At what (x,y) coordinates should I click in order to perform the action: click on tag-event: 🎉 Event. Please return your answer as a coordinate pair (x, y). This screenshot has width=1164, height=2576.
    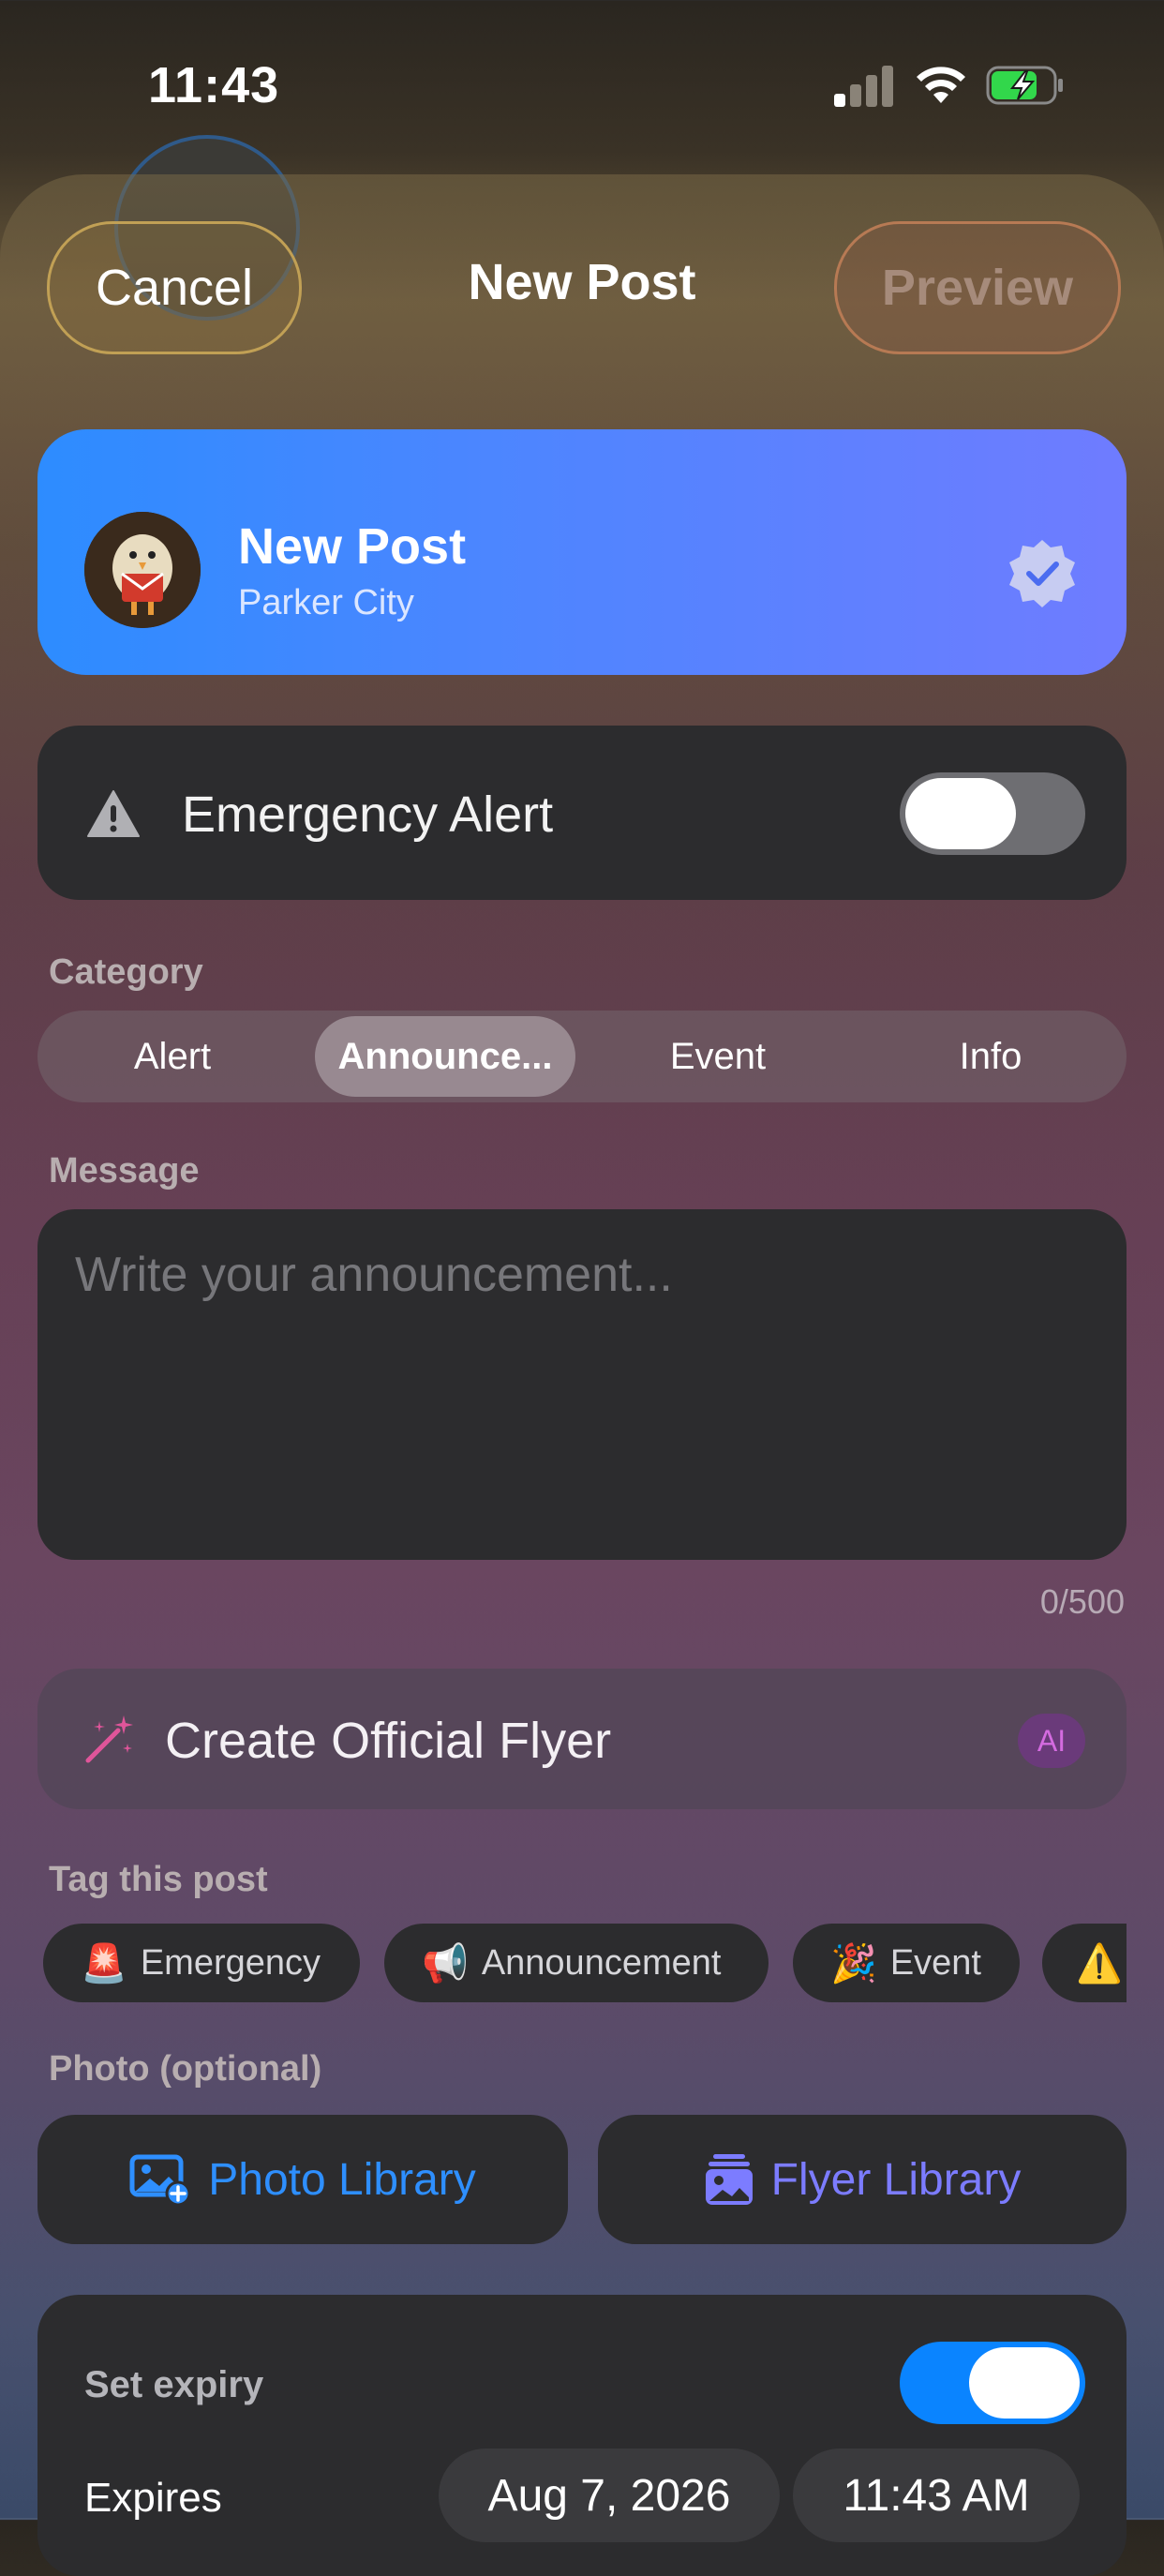
    Looking at the image, I should click on (906, 1963).